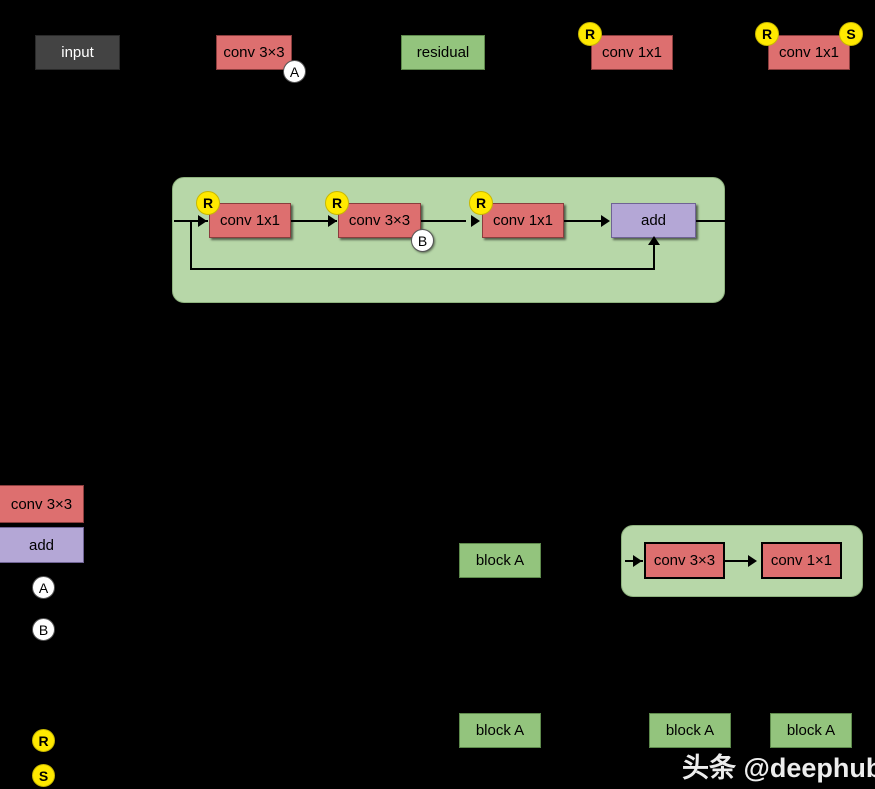 Image resolution: width=875 pixels, height=789 pixels. Describe the element at coordinates (43, 740) in the screenshot. I see `legend-badge-r: R` at that location.